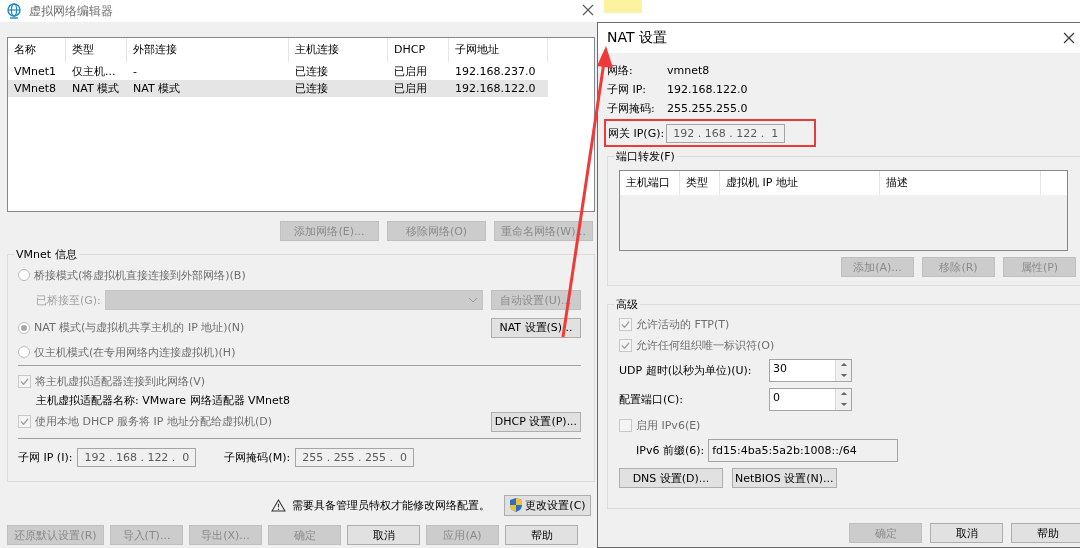 Image resolution: width=1080 pixels, height=548 pixels. Describe the element at coordinates (495, 88) in the screenshot. I see `table-cell-text: 192.168.122.0` at that location.